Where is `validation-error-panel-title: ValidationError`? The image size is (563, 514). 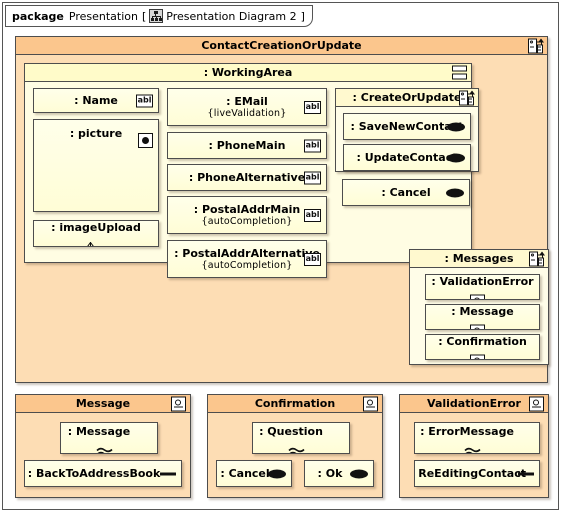
validation-error-panel-title: ValidationError is located at coordinates (474, 403).